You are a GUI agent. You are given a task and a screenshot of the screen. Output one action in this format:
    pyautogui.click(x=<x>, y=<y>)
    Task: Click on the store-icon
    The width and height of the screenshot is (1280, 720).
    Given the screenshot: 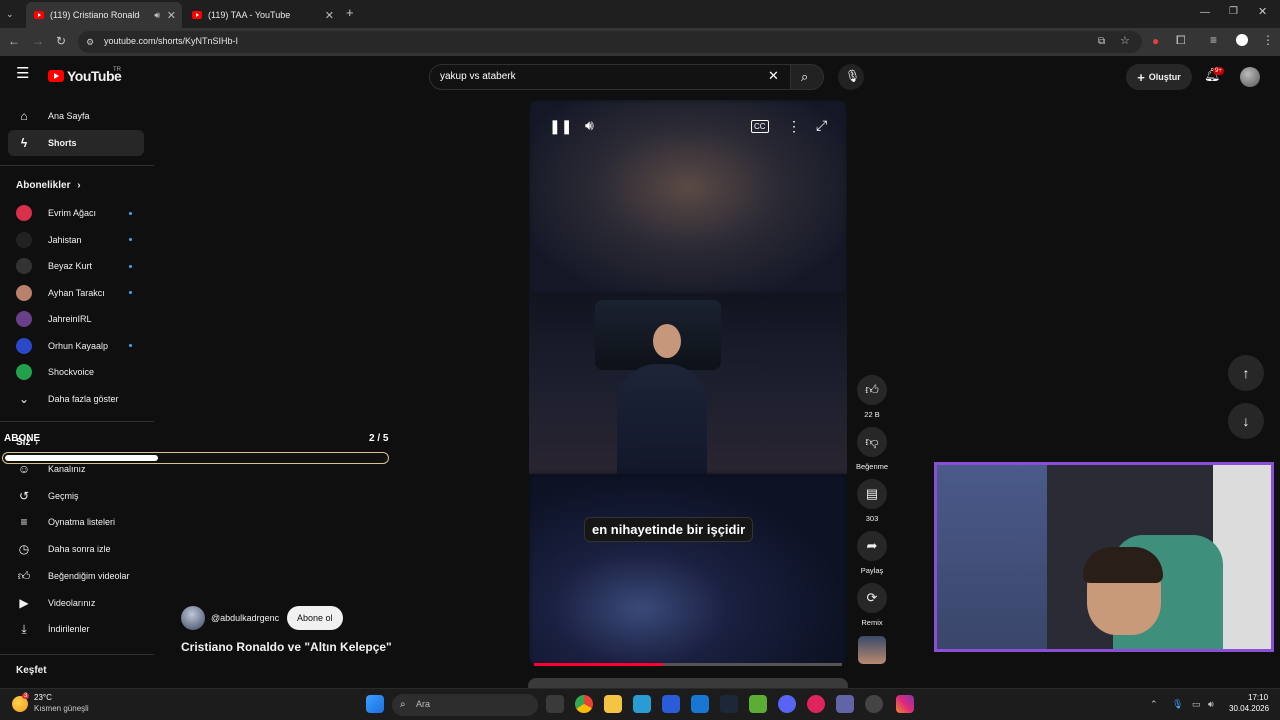 What is the action you would take?
    pyautogui.click(x=671, y=704)
    